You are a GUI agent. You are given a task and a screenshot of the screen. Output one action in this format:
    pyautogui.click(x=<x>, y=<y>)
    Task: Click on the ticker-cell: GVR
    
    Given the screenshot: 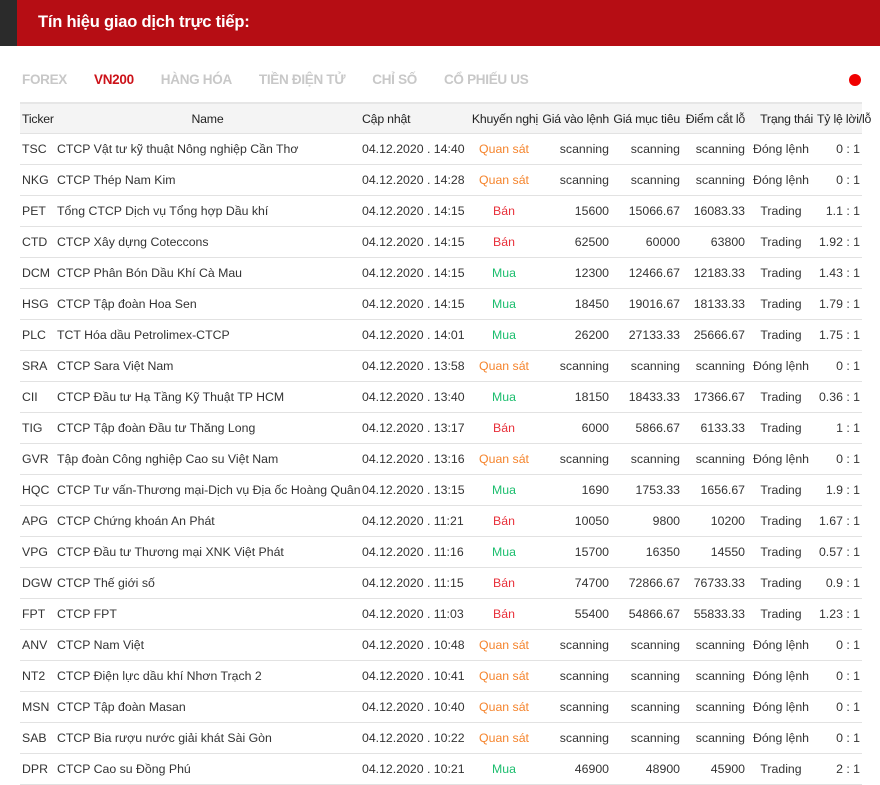 What is the action you would take?
    pyautogui.click(x=37, y=459)
    